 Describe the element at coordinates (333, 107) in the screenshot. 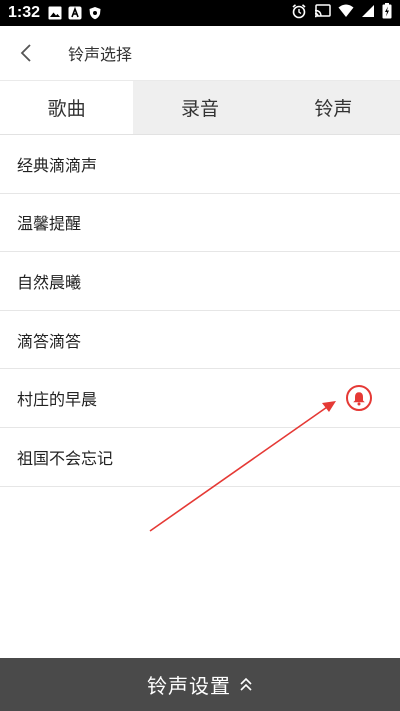

I see `tab-ringtones: 铃声` at that location.